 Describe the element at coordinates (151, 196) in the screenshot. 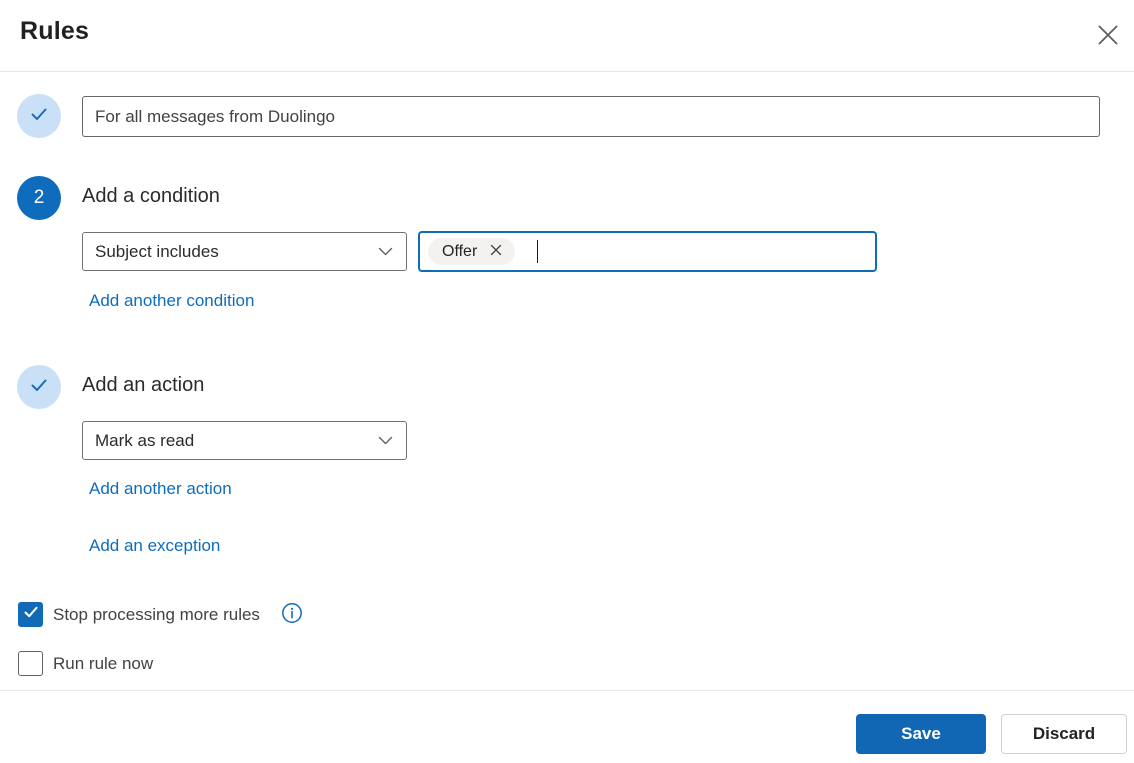

I see `condition-heading: Add a condition` at that location.